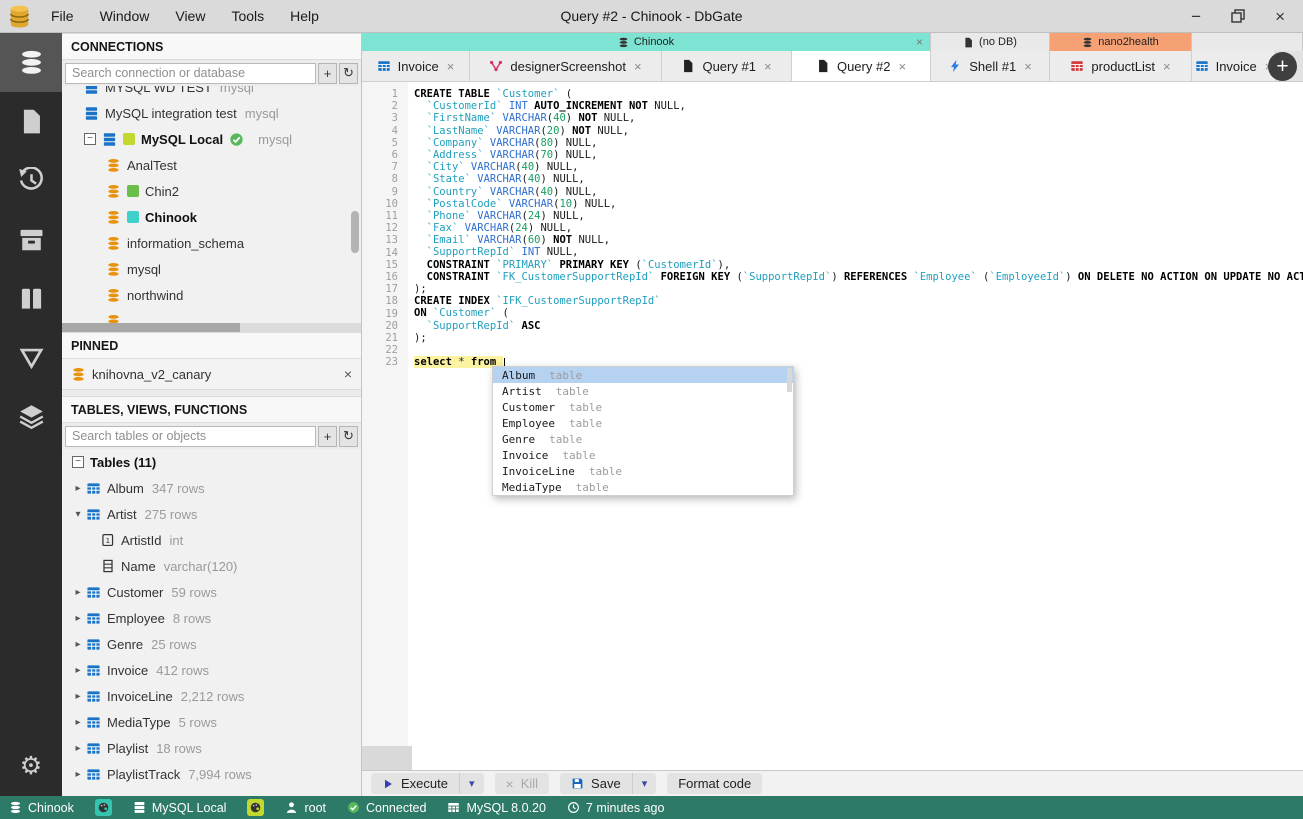 This screenshot has width=1303, height=819. I want to click on format-button: Format code, so click(714, 783).